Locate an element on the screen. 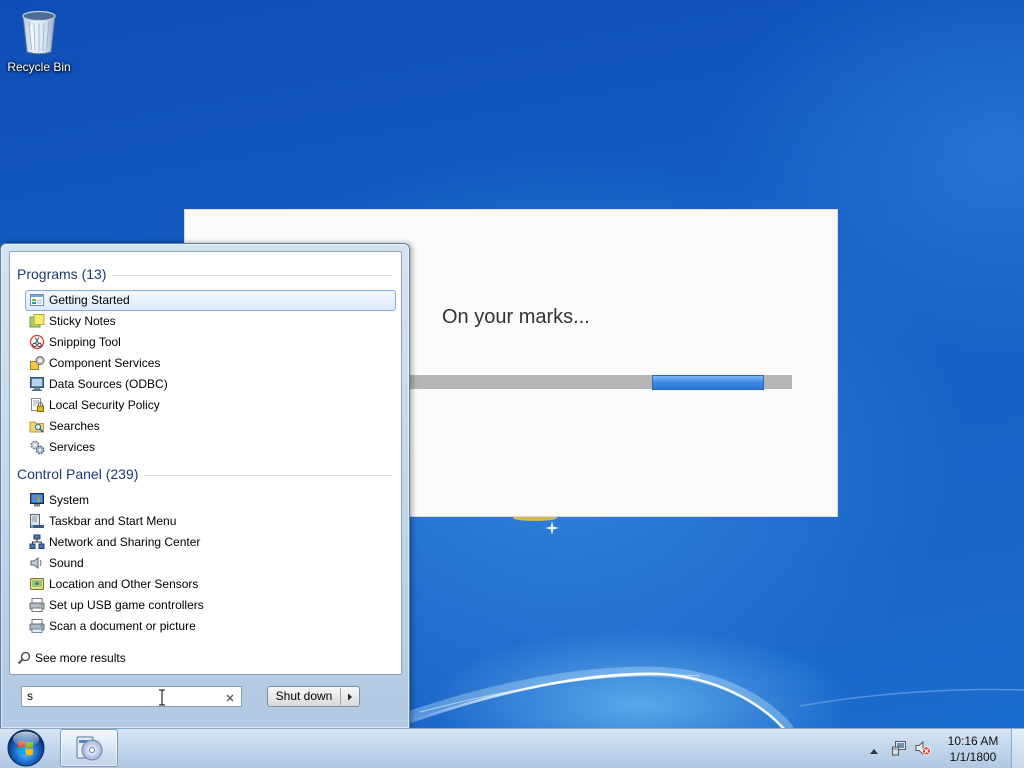 This screenshot has width=1024, height=768. desktop-icon-recycle-bin: Recycle Bin is located at coordinates (39, 40).